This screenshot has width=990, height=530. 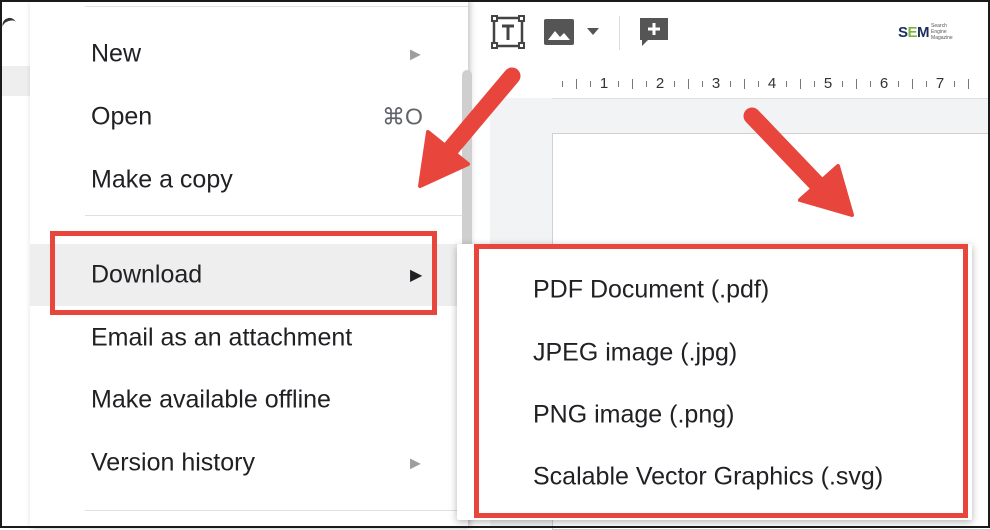 I want to click on menu-item-new: New ▶, so click(x=249, y=54).